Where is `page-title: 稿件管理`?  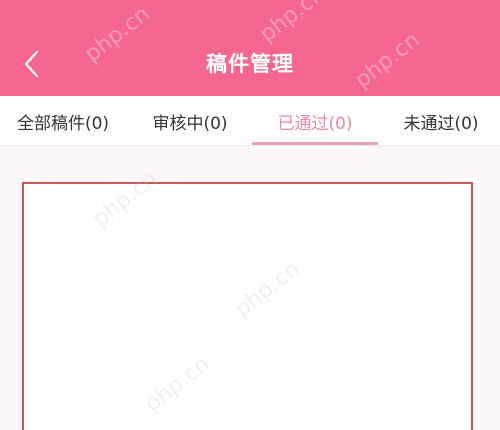 page-title: 稿件管理 is located at coordinates (250, 64).